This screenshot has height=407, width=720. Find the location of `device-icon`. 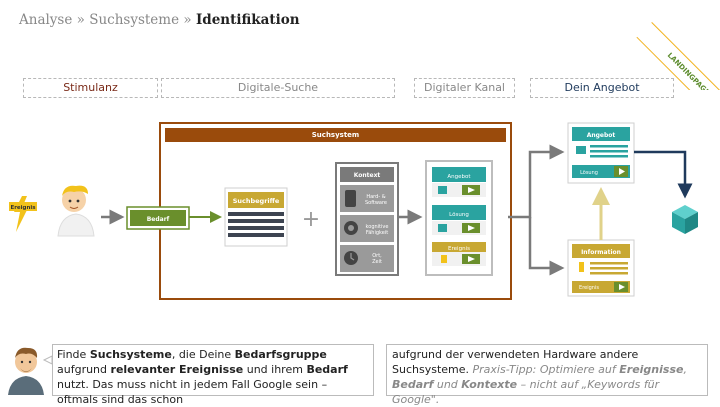

device-icon is located at coordinates (350, 198).